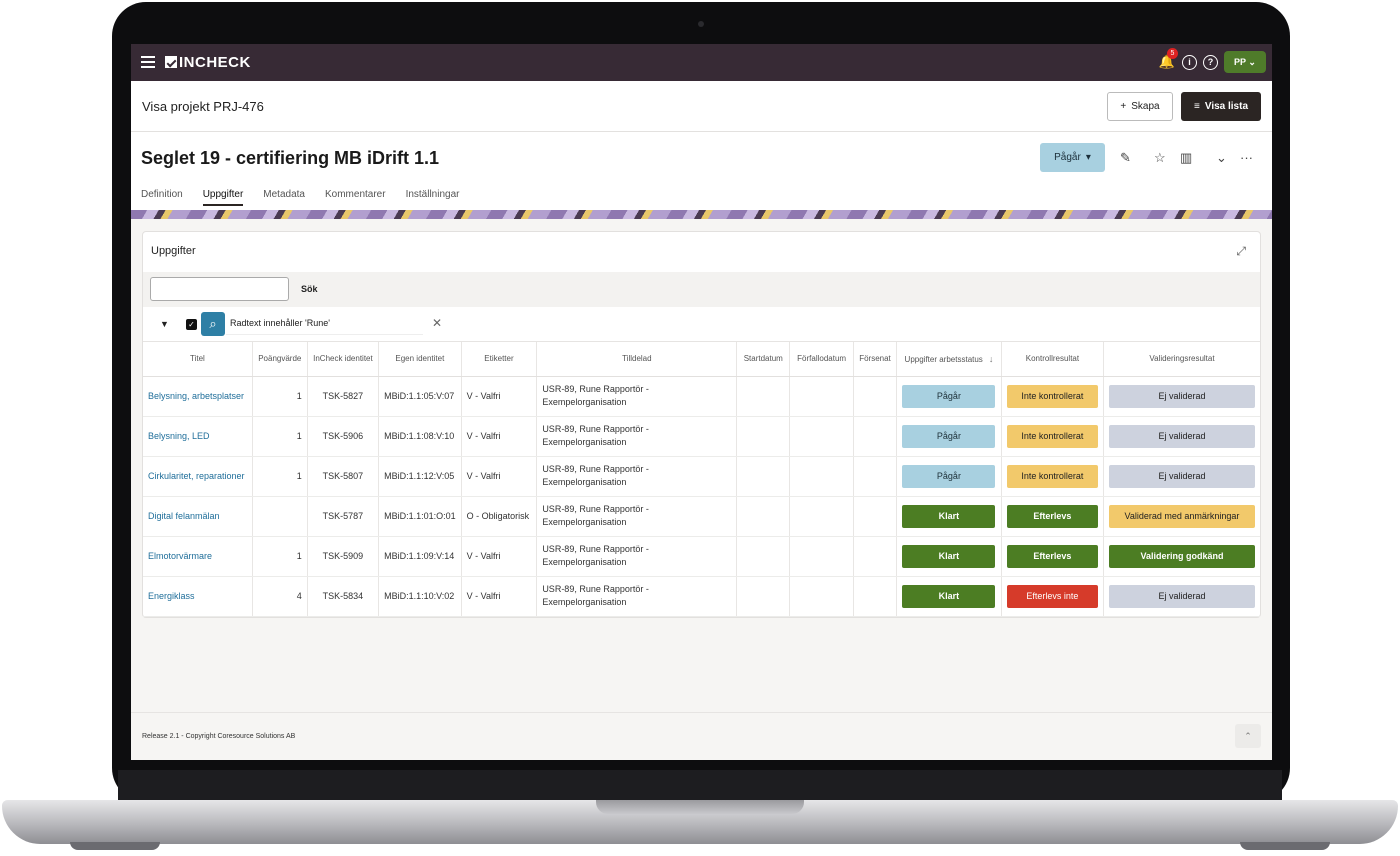  Describe the element at coordinates (1240, 62) in the screenshot. I see `user-initials: PP` at that location.